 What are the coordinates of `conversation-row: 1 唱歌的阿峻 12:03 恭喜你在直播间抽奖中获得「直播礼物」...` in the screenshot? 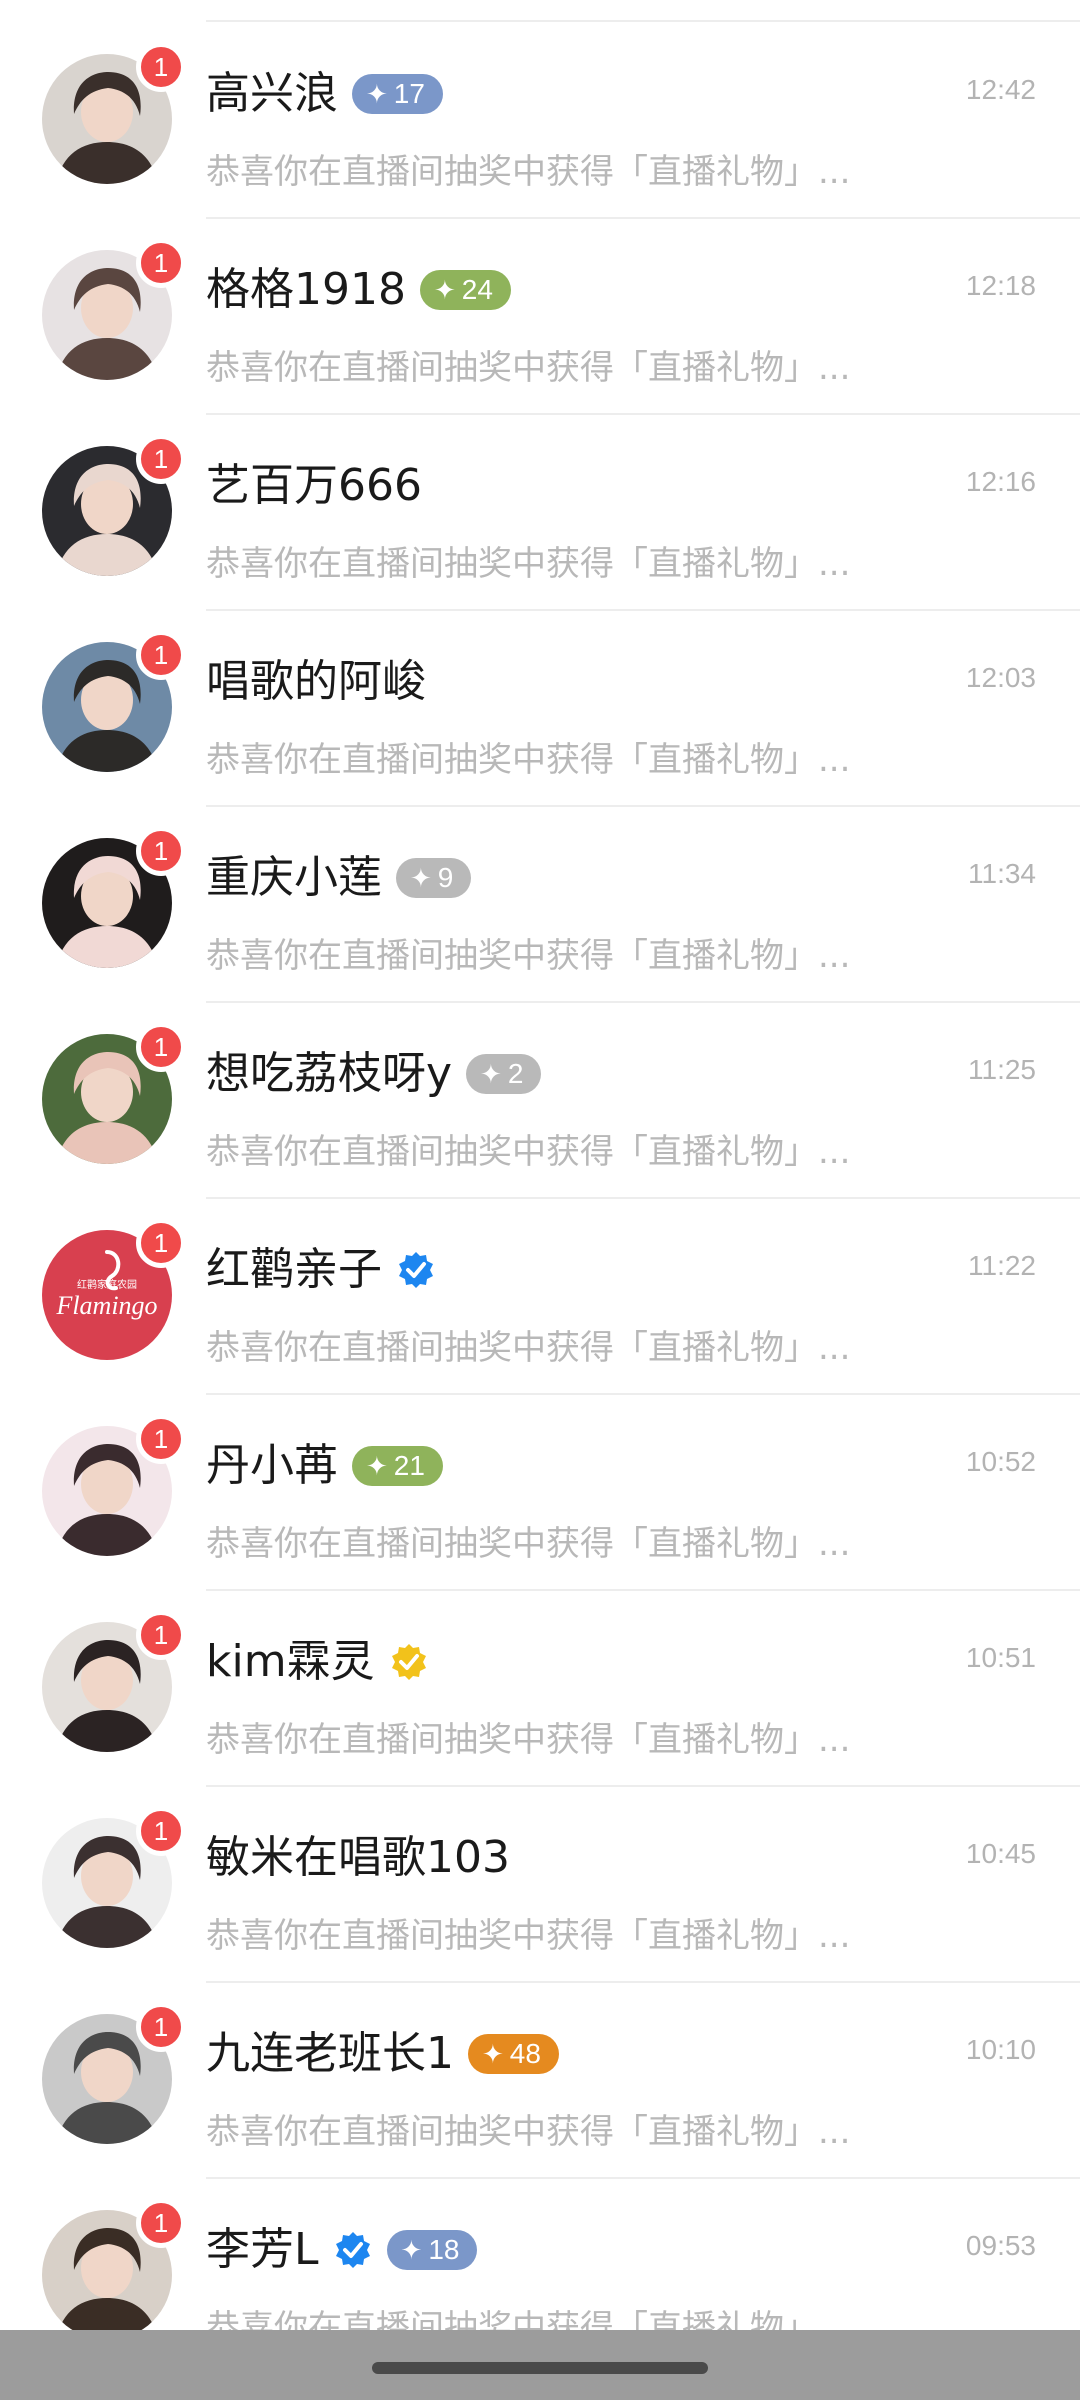 It's located at (540, 708).